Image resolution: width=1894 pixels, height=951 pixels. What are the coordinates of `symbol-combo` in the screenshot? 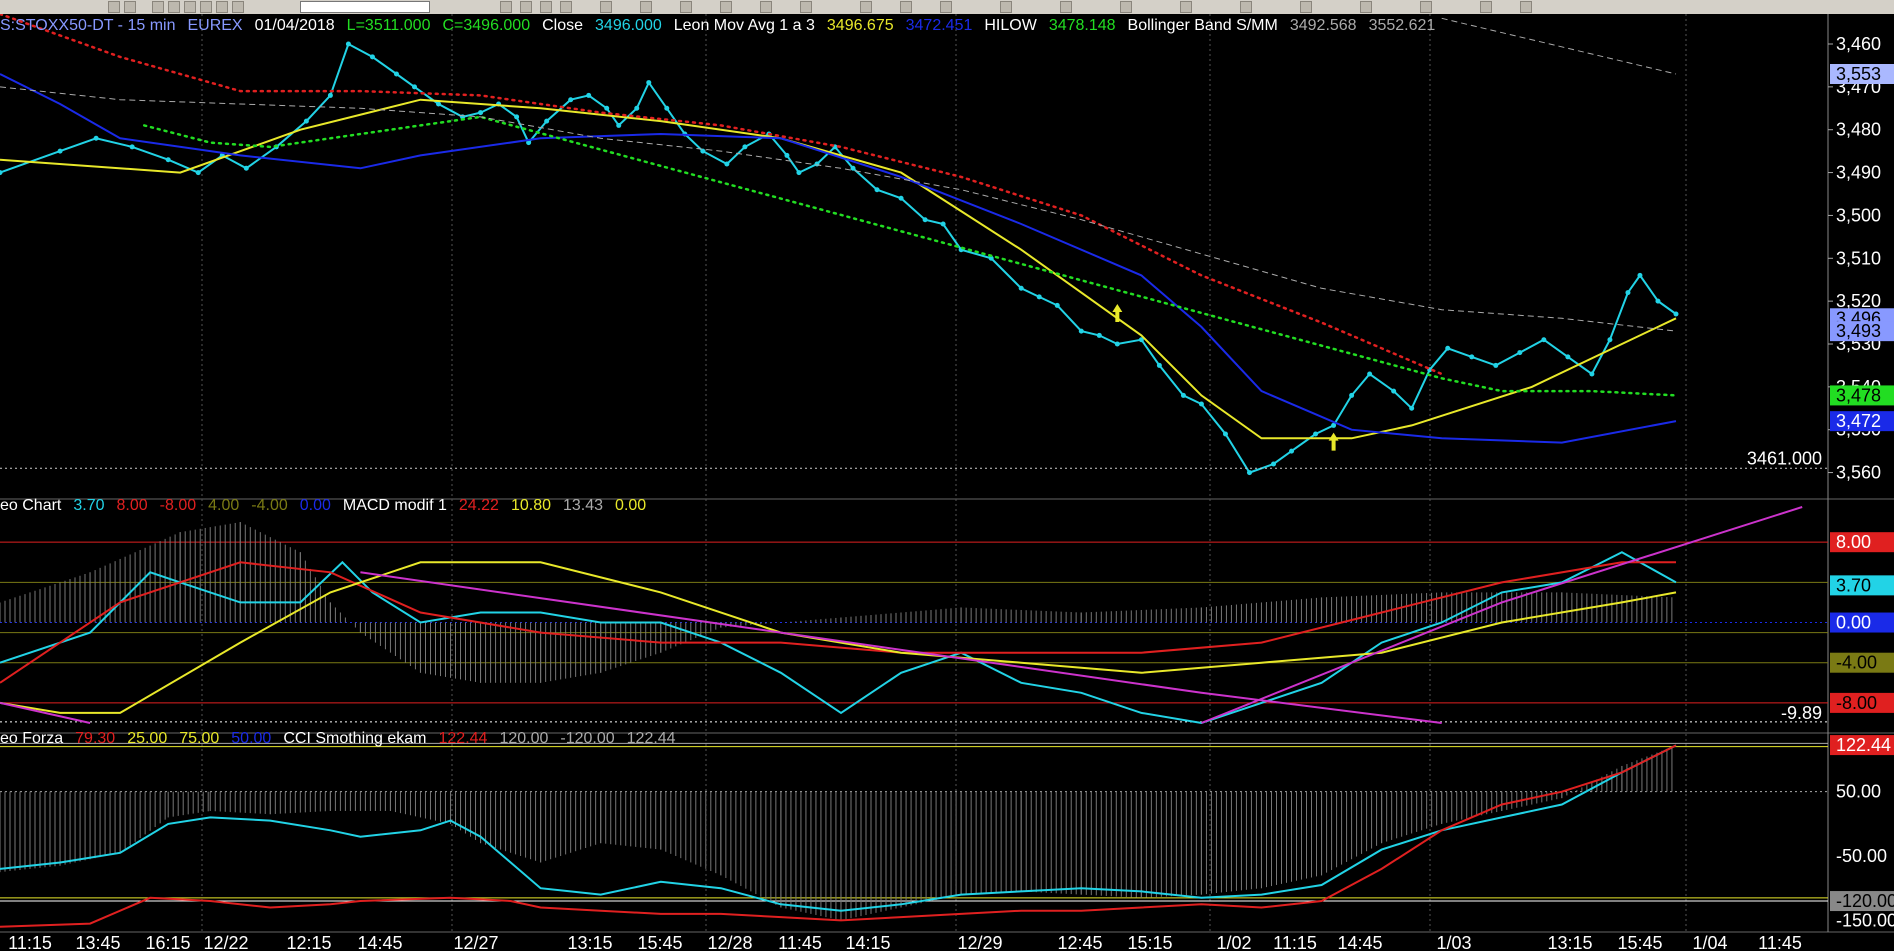 It's located at (365, 7).